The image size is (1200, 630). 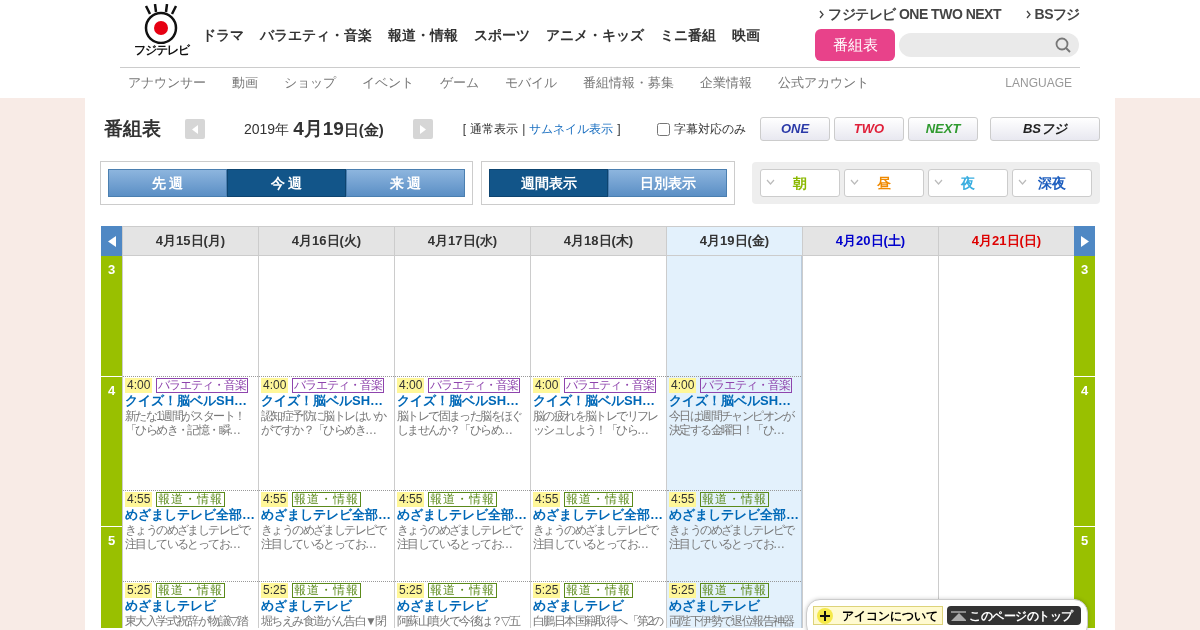 I want to click on subnav-link: モバイル, so click(x=531, y=83).